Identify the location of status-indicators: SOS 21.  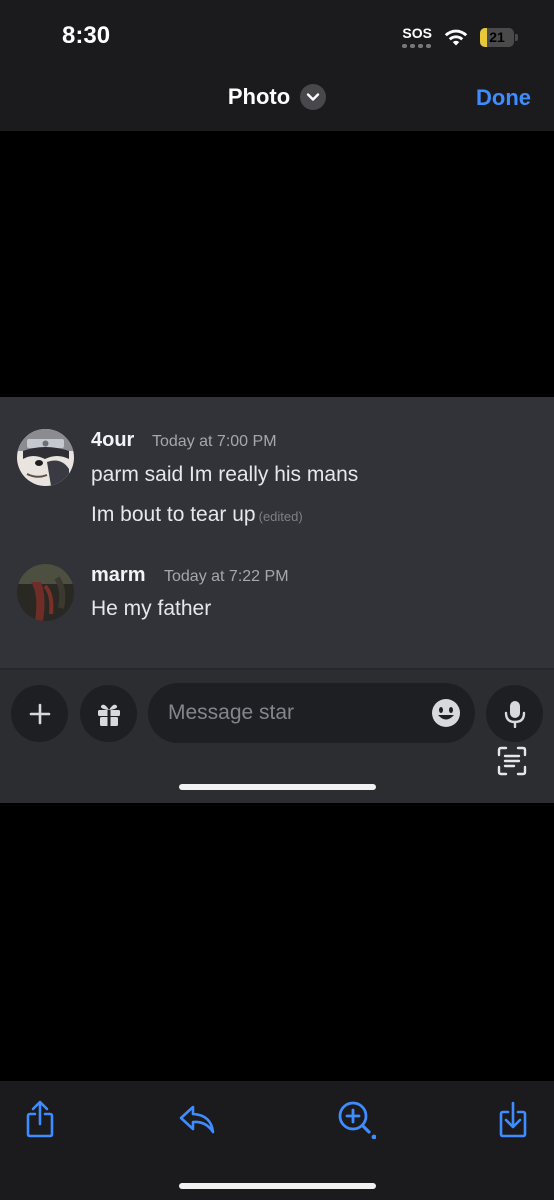
(460, 37).